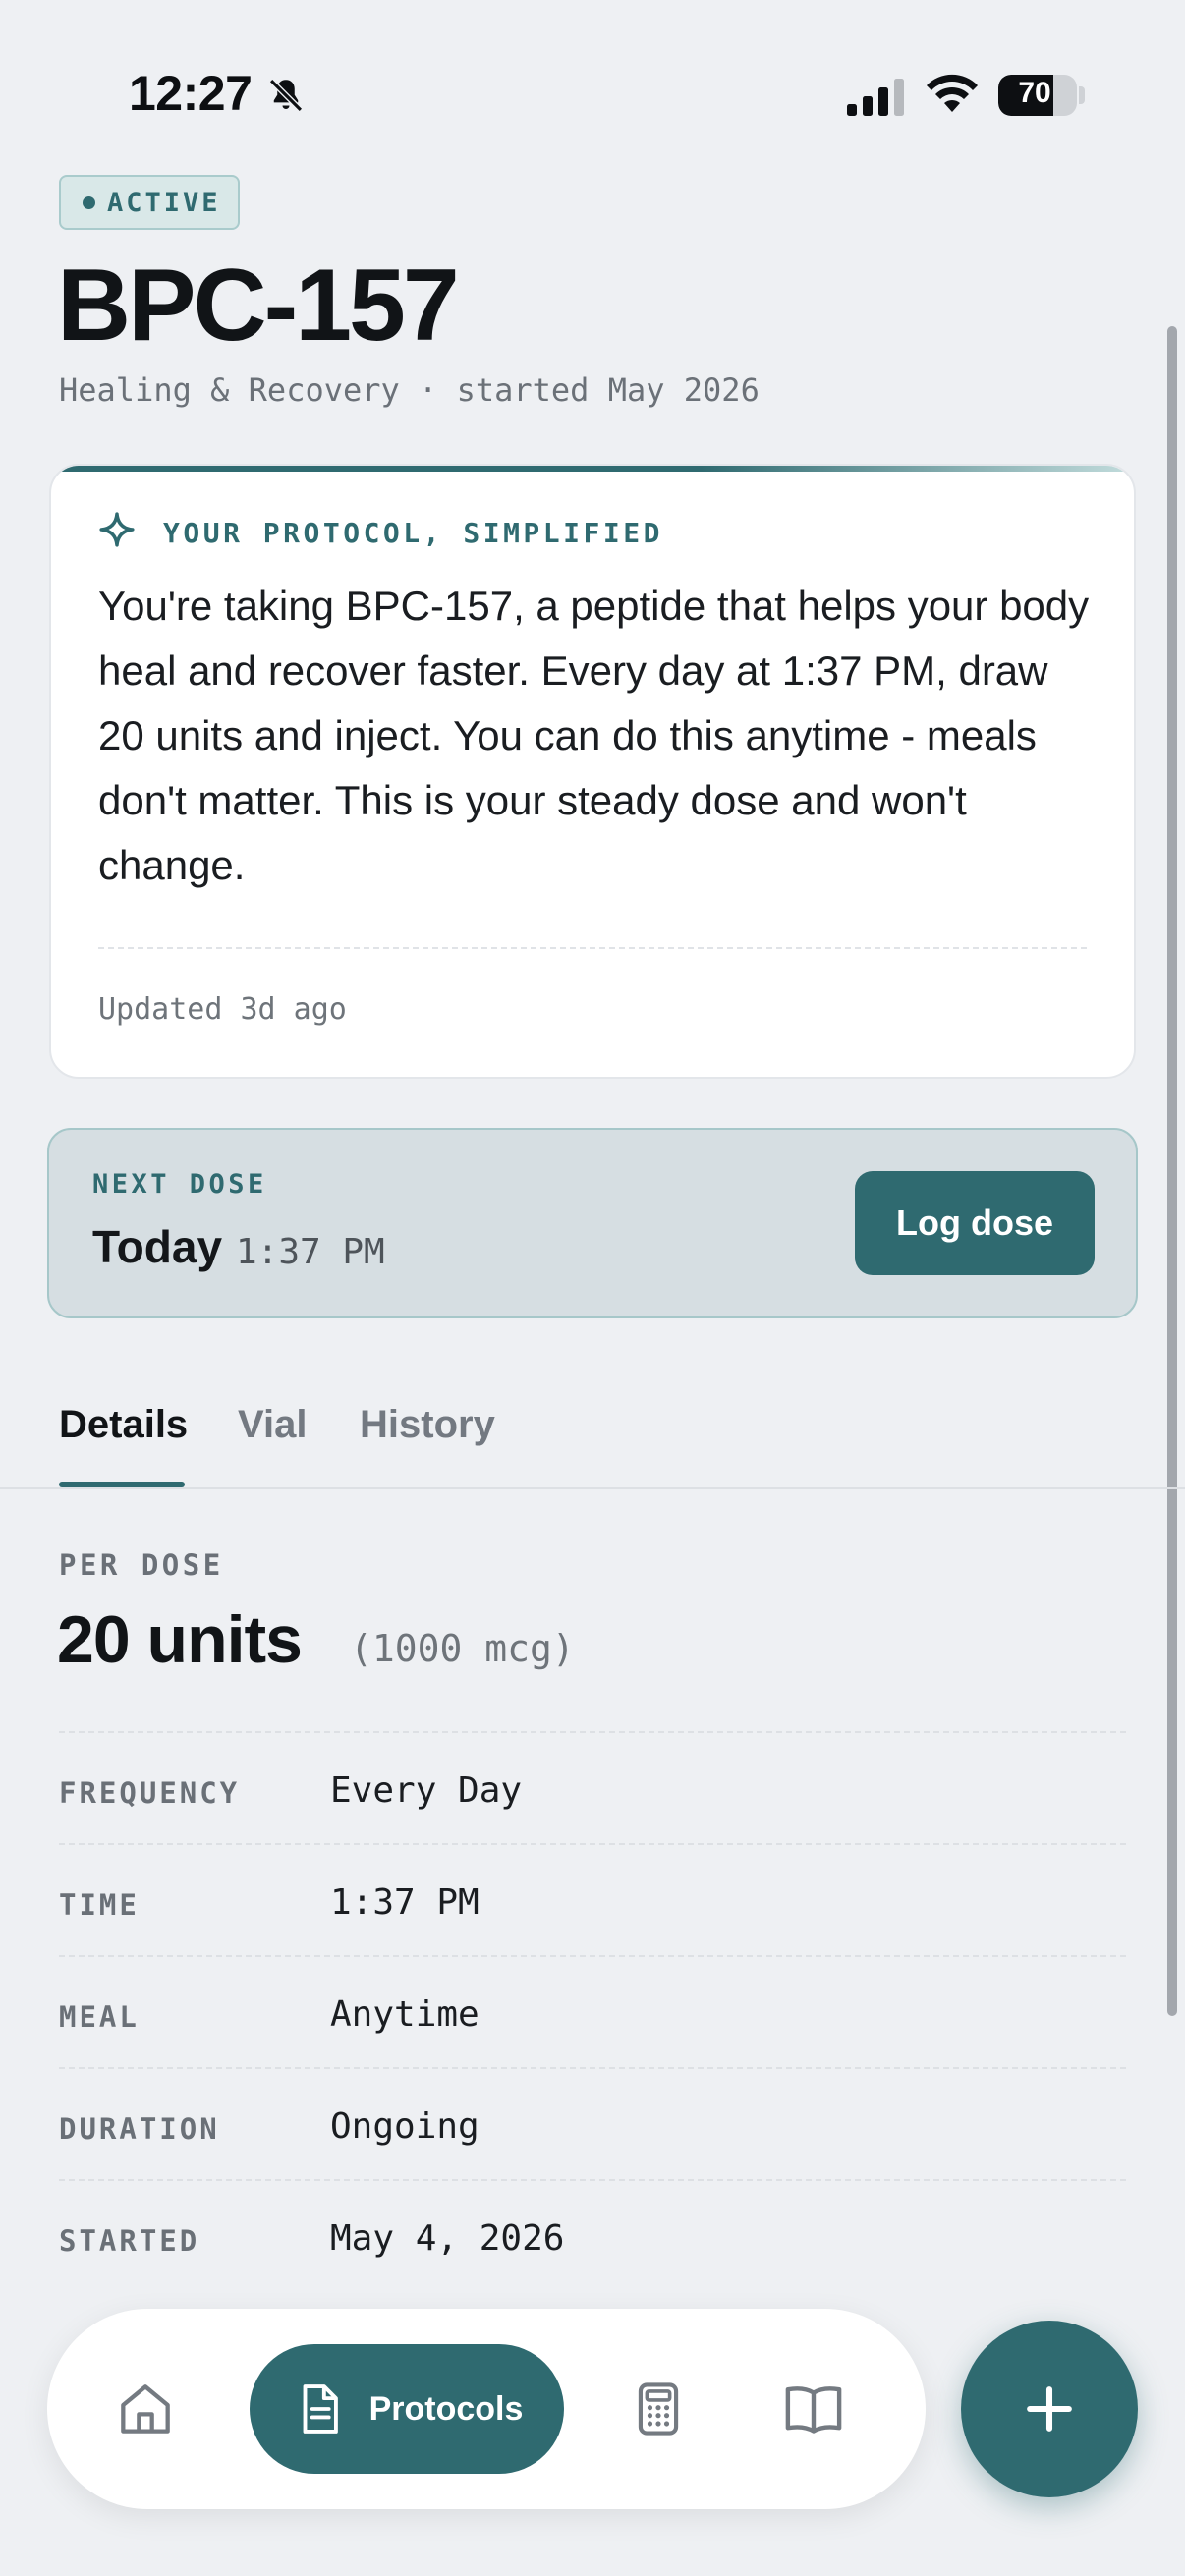 This screenshot has width=1185, height=2576. I want to click on detail-label: DURATION, so click(139, 2129).